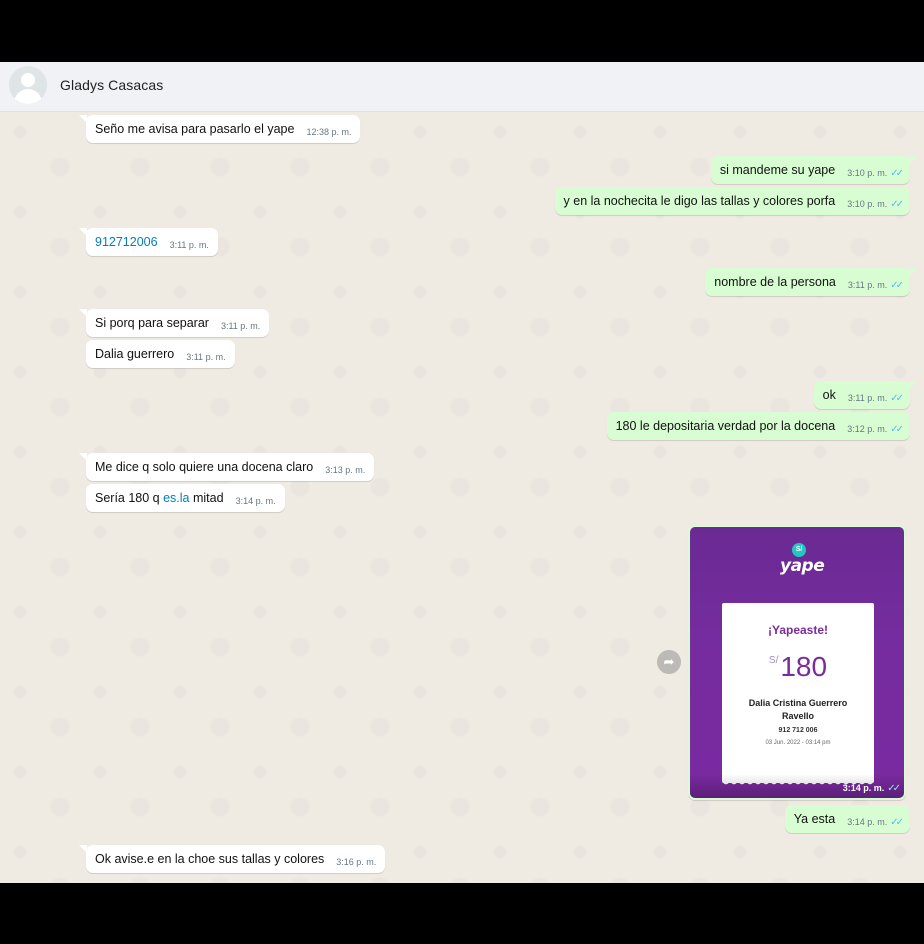 The image size is (924, 944). Describe the element at coordinates (204, 467) in the screenshot. I see `message-text: Me dice q solo quiere una docena claro` at that location.